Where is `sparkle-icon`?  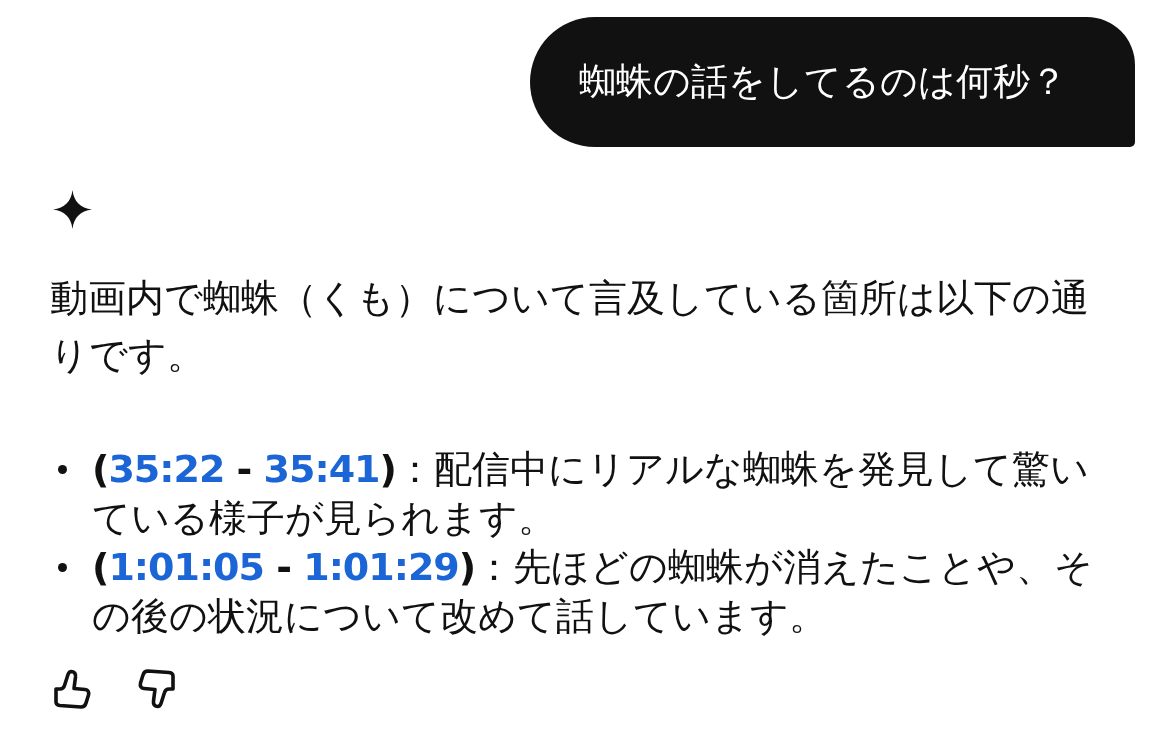
sparkle-icon is located at coordinates (72, 209).